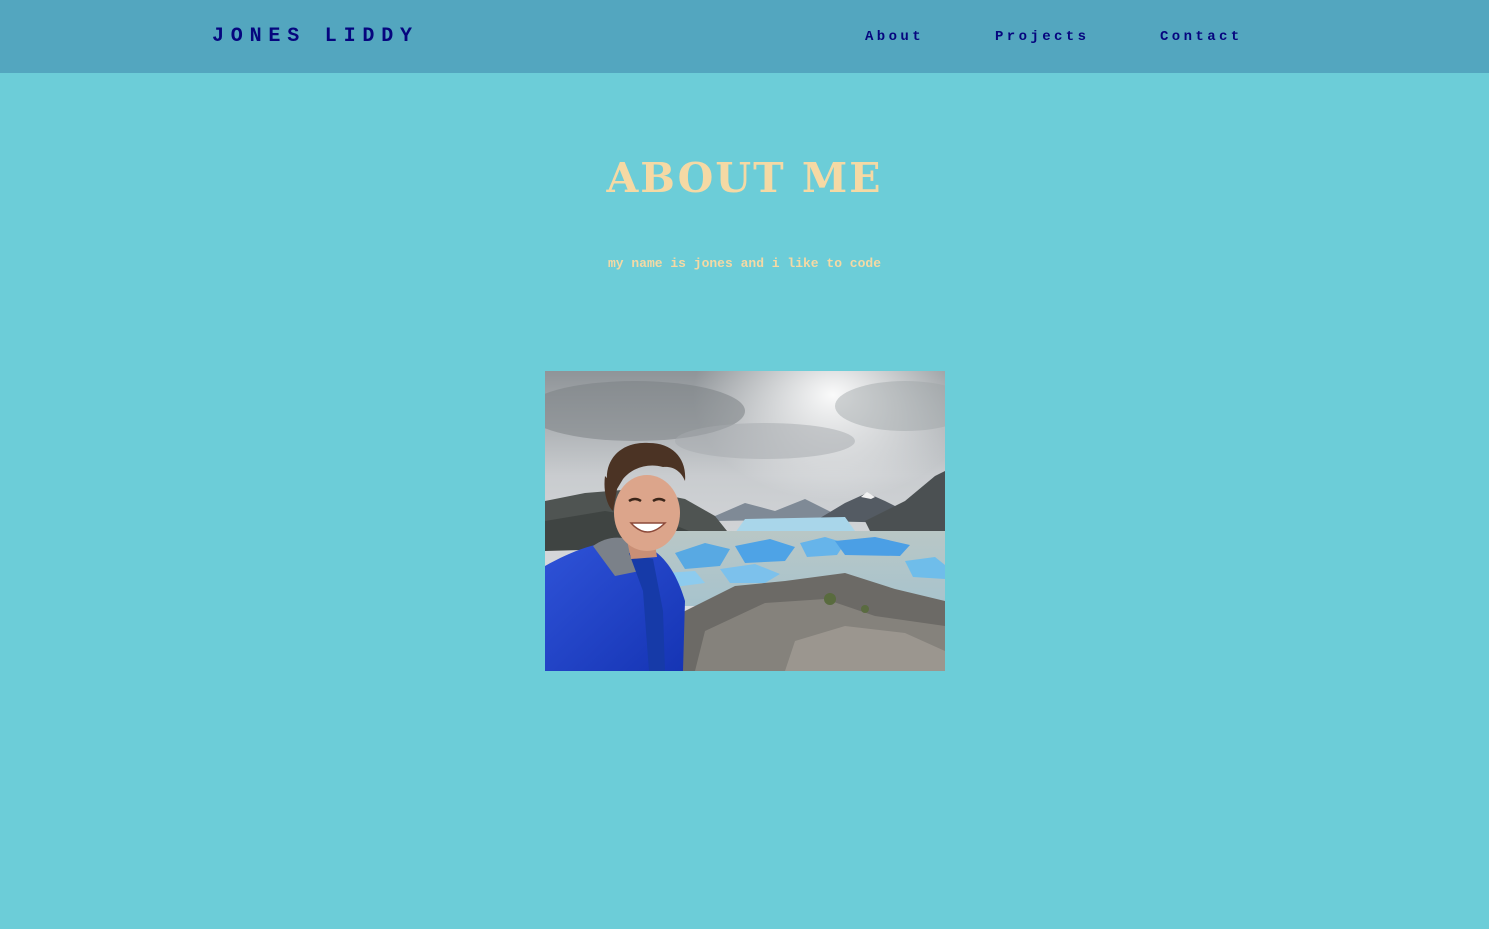 This screenshot has height=929, width=1489. I want to click on nav-link-about: About, so click(894, 37).